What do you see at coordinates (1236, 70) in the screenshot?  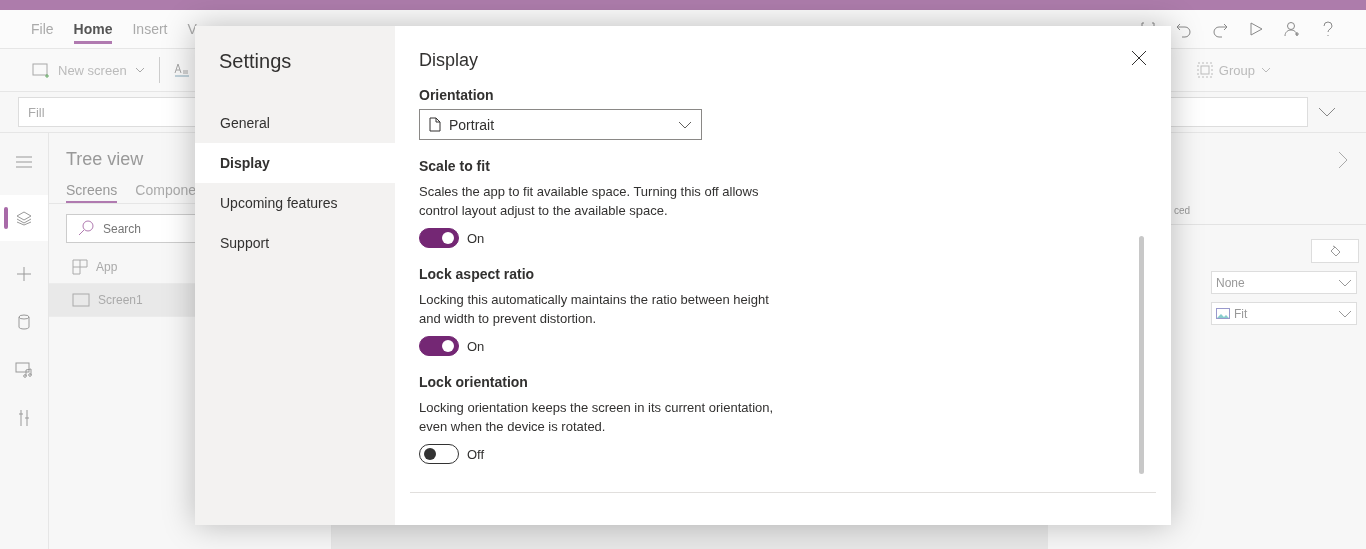 I see `group-button: Group` at bounding box center [1236, 70].